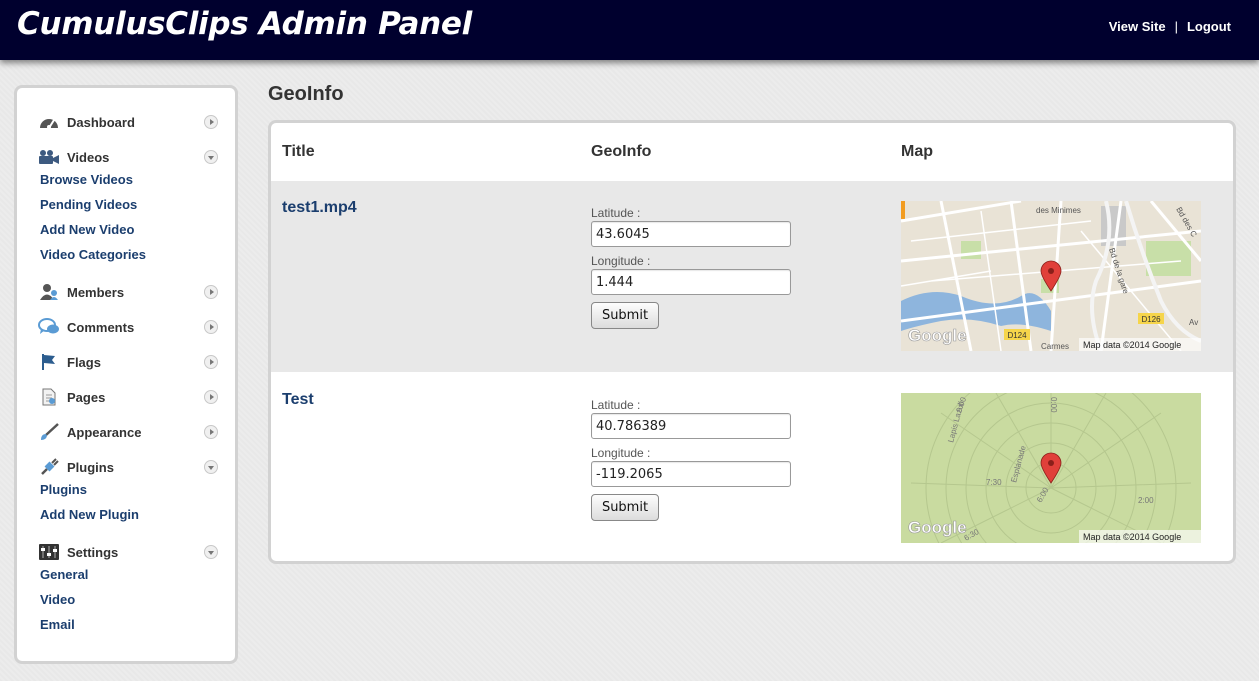  Describe the element at coordinates (101, 327) in the screenshot. I see `sidebar-item-label: Comments` at that location.